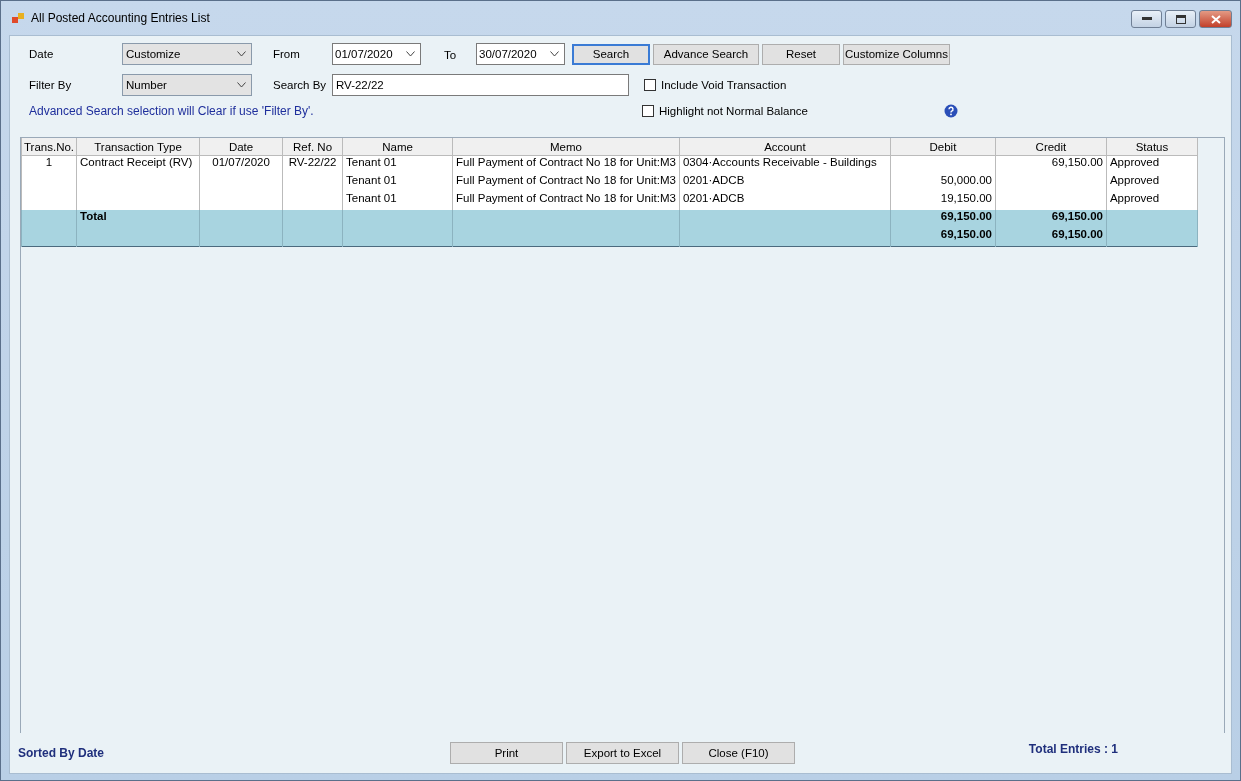  Describe the element at coordinates (480, 85) in the screenshot. I see `search-by-field: RV-22/22` at that location.